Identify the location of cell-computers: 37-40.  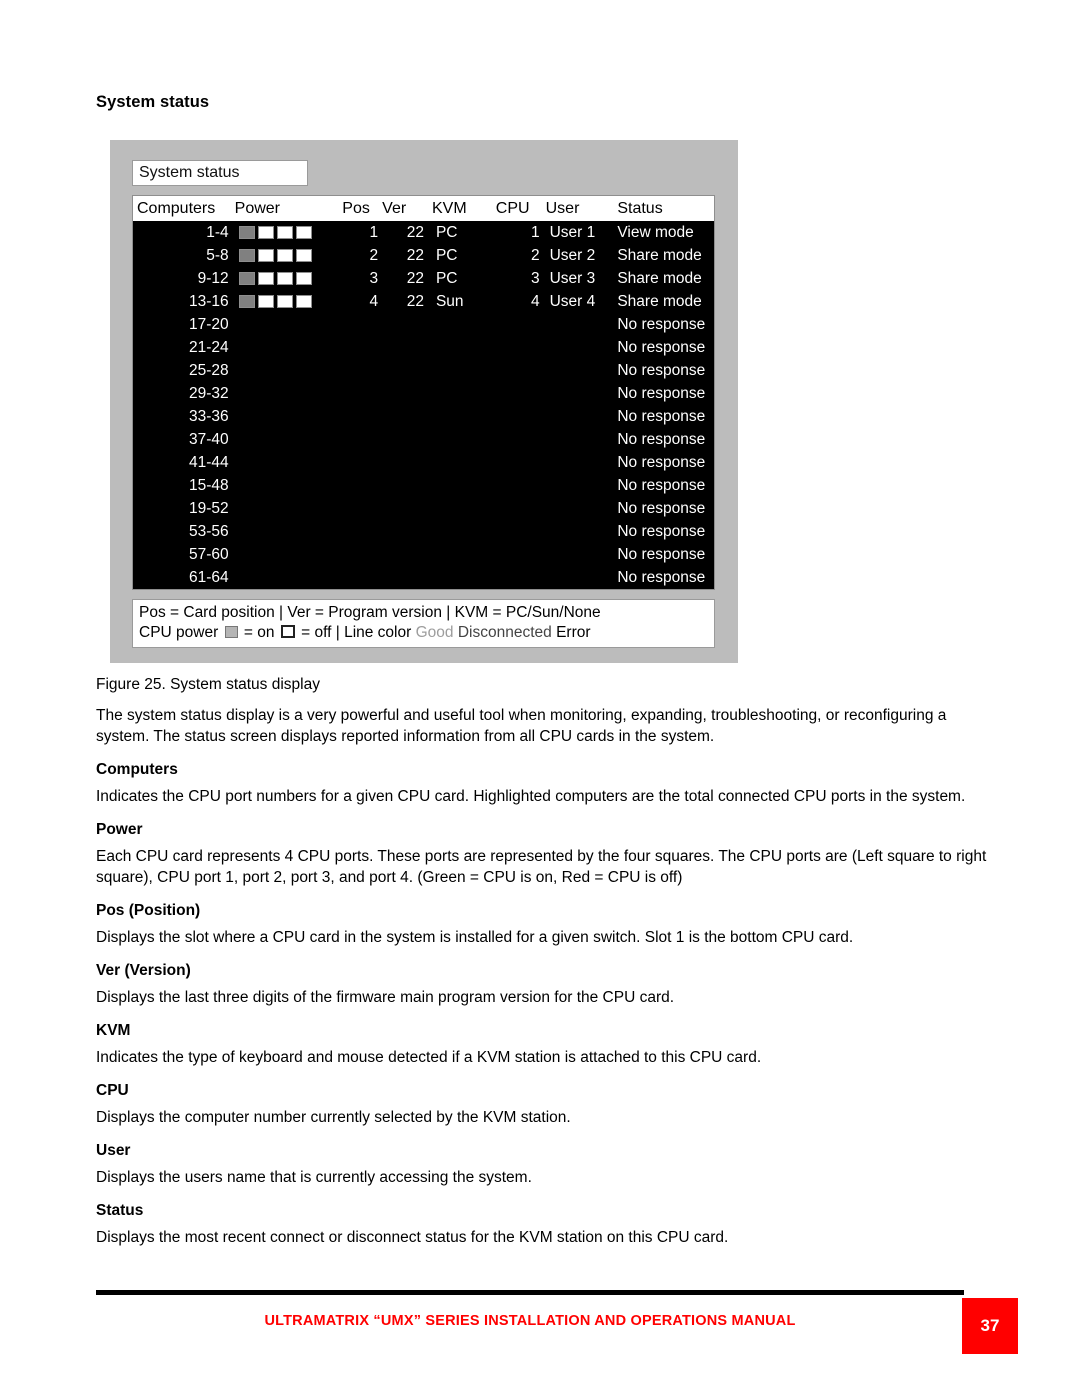
(209, 439).